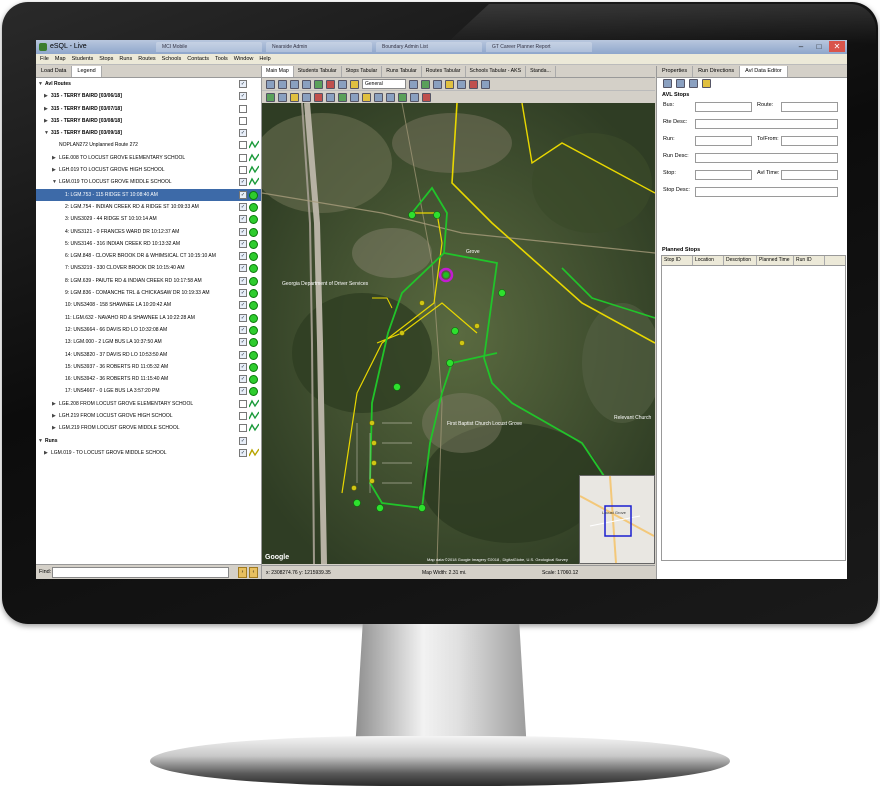 Image resolution: width=880 pixels, height=787 pixels. What do you see at coordinates (244, 59) in the screenshot?
I see `menu-window: Window` at bounding box center [244, 59].